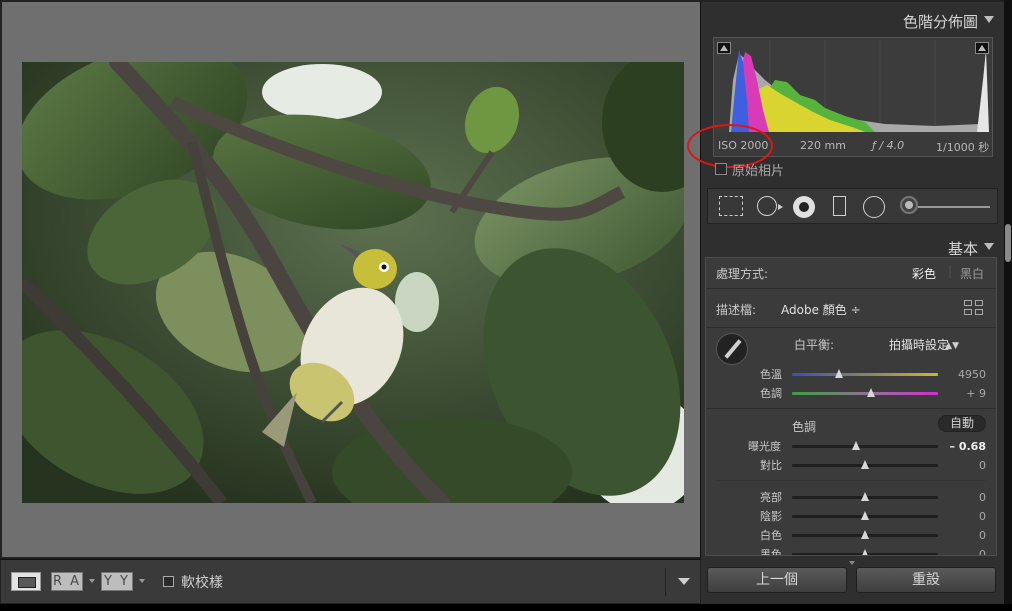  What do you see at coordinates (972, 273) in the screenshot?
I see `treatment-bw-option: 黑白` at bounding box center [972, 273].